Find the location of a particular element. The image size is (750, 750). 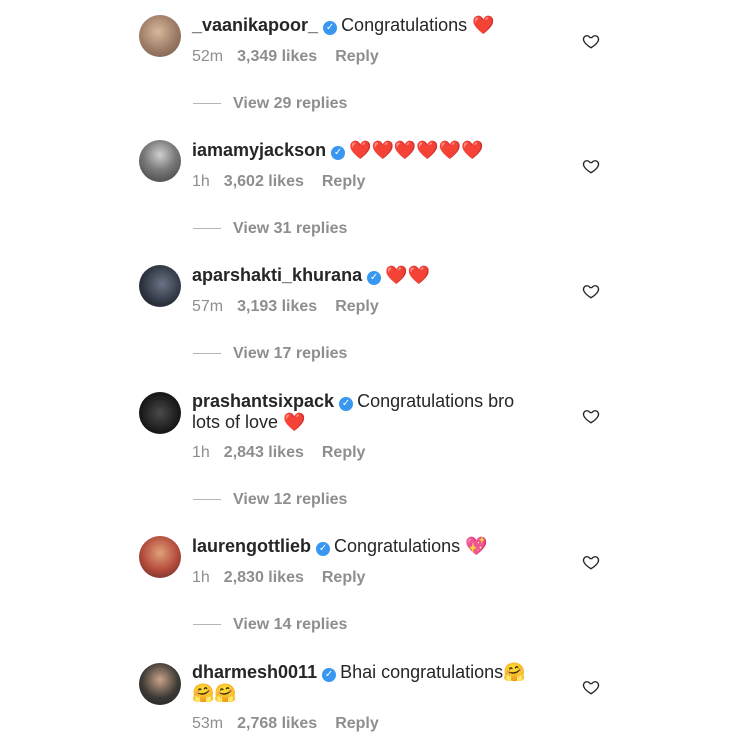

comment-text-block: iamamyjackson ✓ ❤️❤️❤️❤️❤️❤️ is located at coordinates (377, 150).